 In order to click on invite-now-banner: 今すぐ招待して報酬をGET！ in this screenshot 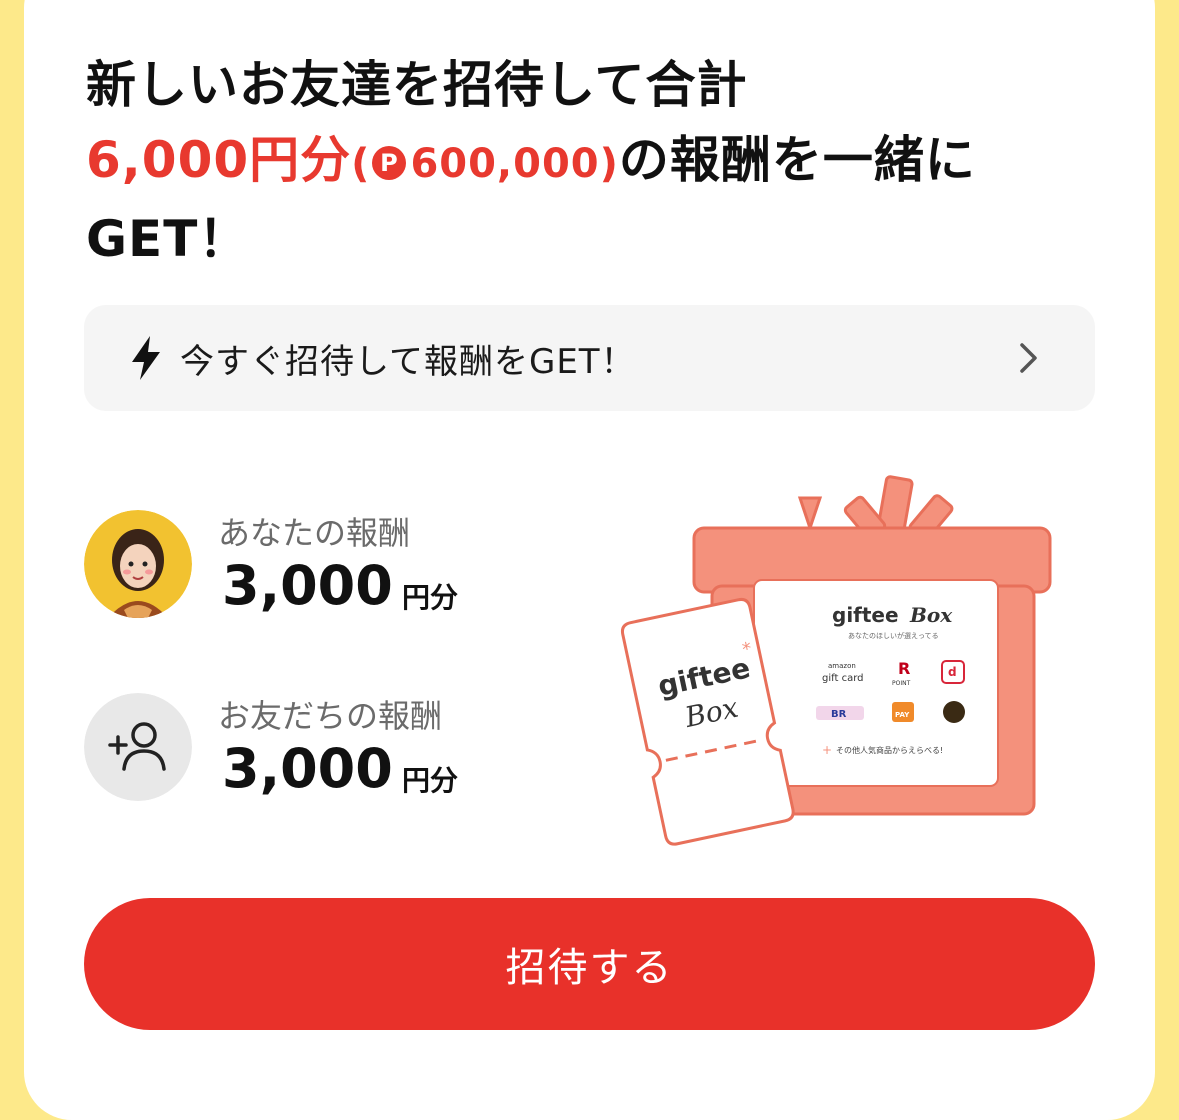, I will do `click(589, 358)`.